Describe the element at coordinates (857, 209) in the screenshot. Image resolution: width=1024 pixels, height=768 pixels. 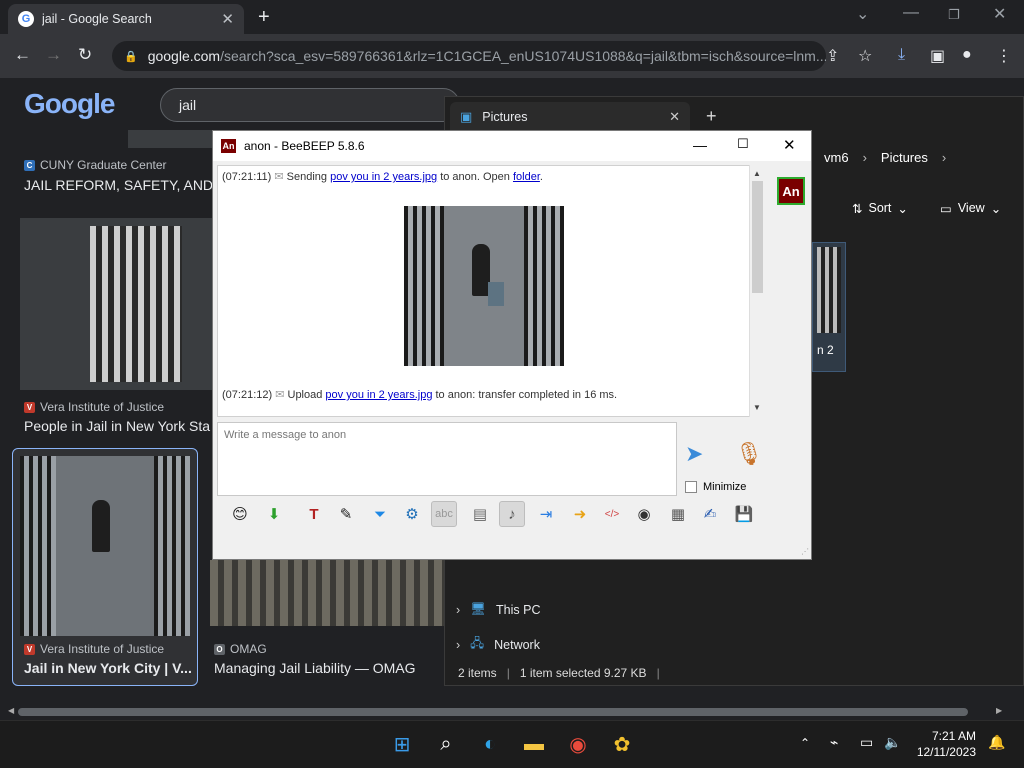
I see `sort-icon: ⇅` at that location.